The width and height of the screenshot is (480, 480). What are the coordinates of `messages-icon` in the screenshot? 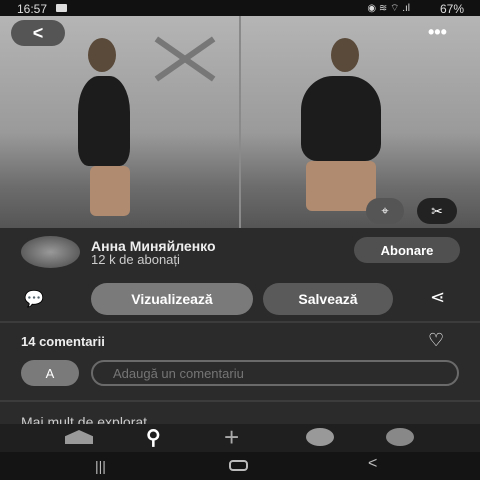 It's located at (320, 437).